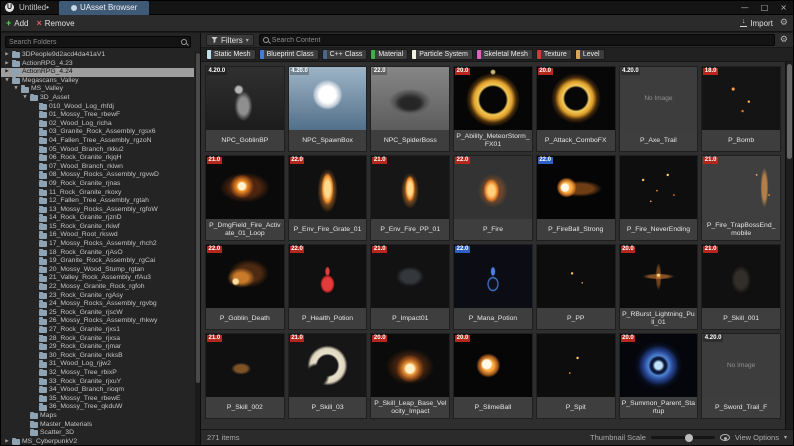  What do you see at coordinates (493, 109) in the screenshot?
I see `asset-item: 20.0 P_Ability_MeteorStorm_FX01` at bounding box center [493, 109].